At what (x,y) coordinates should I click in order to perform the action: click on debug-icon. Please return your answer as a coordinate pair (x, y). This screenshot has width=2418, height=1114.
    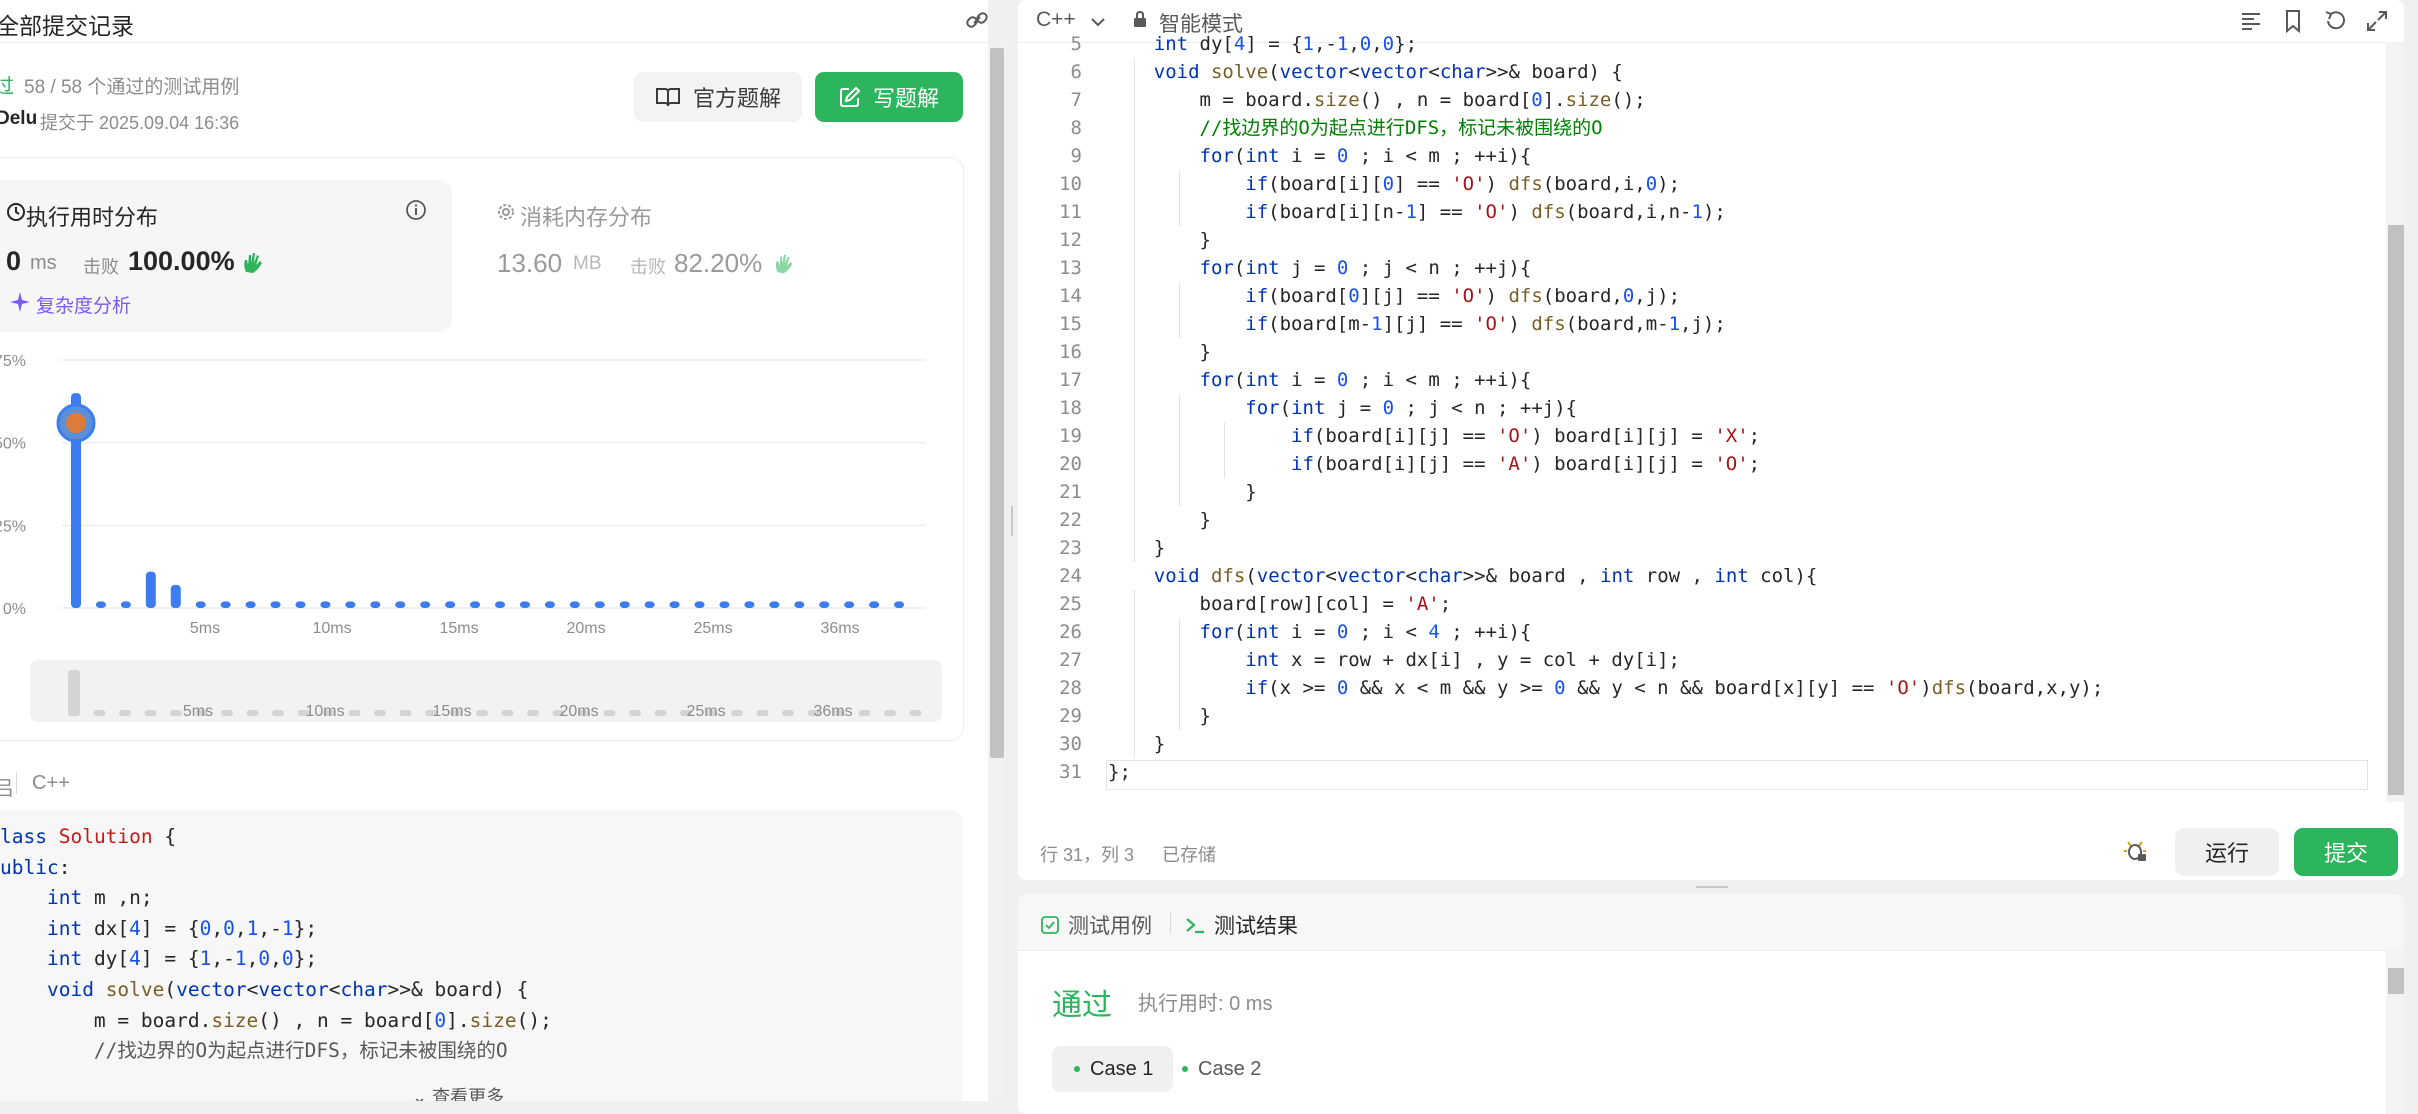
    Looking at the image, I should click on (2135, 851).